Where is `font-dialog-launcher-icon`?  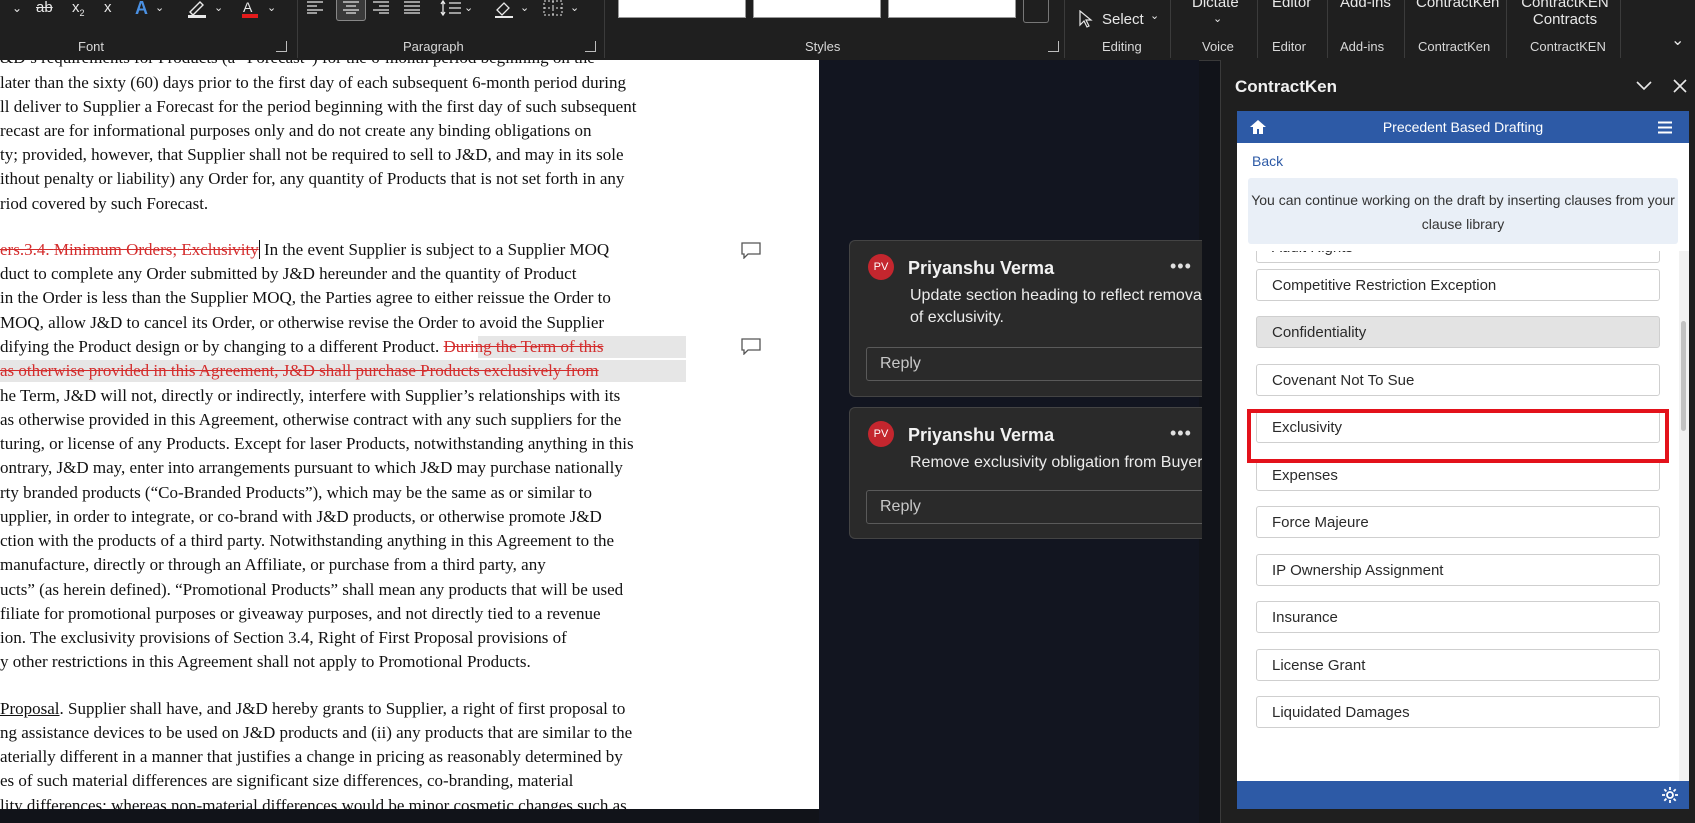
font-dialog-launcher-icon is located at coordinates (281, 46).